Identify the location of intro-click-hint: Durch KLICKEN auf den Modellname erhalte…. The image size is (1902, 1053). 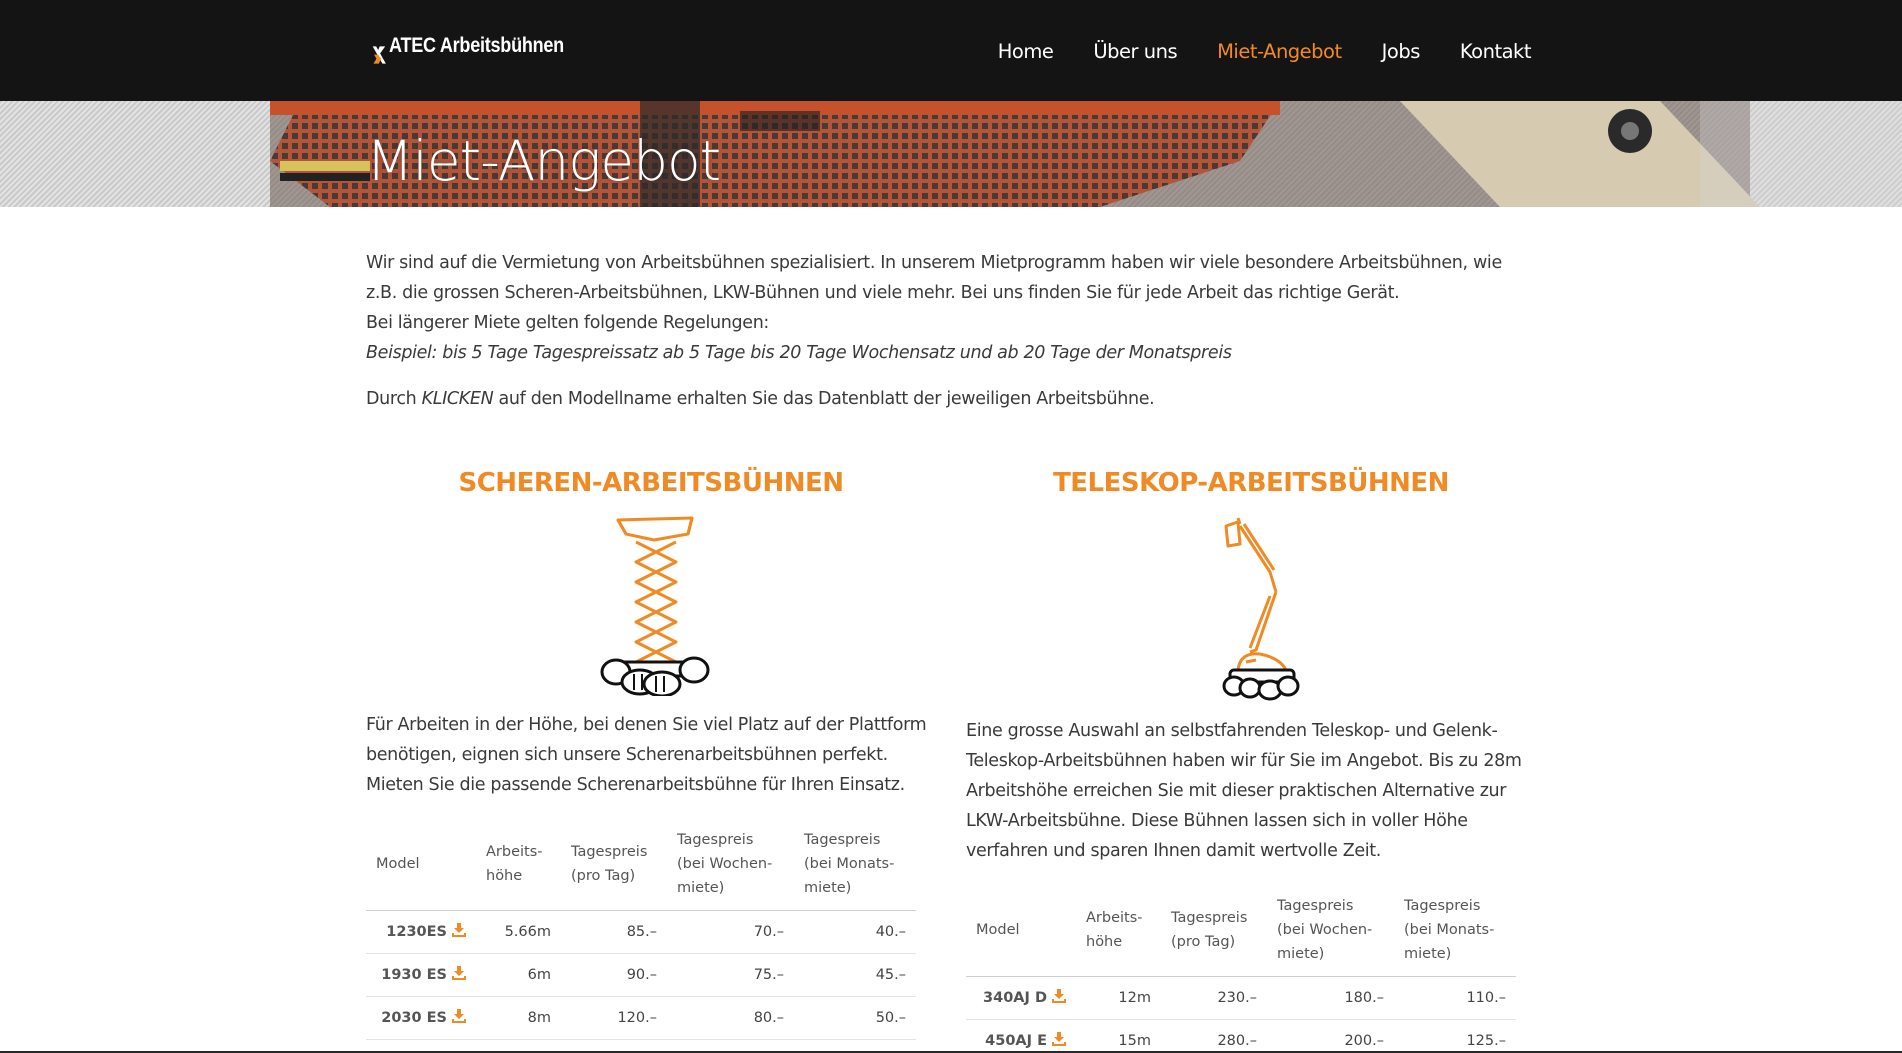
(951, 399).